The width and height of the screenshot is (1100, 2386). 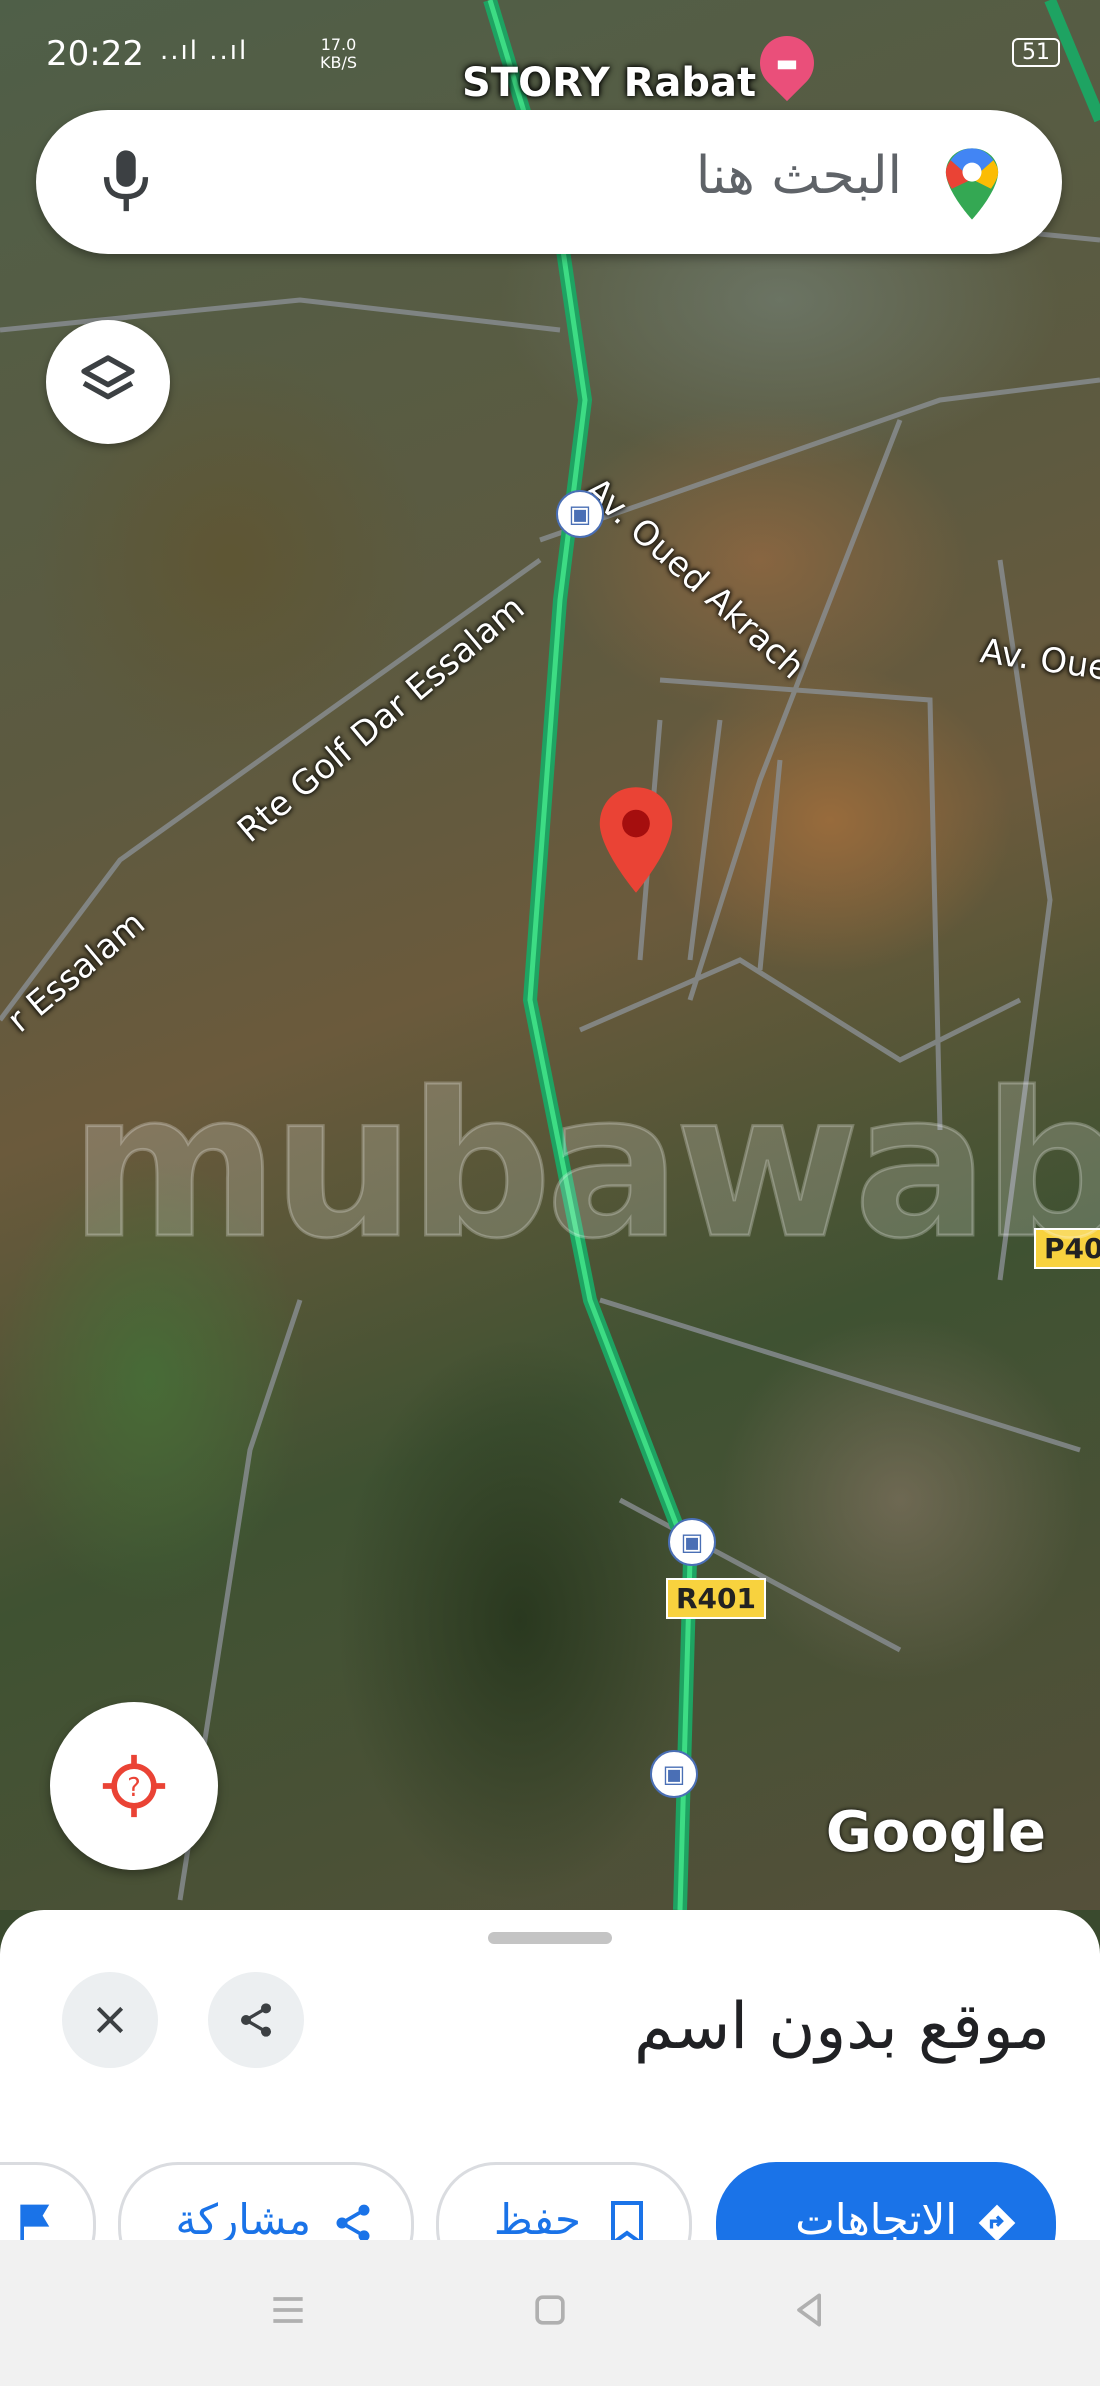 What do you see at coordinates (48, 2201) in the screenshot?
I see `label-button` at bounding box center [48, 2201].